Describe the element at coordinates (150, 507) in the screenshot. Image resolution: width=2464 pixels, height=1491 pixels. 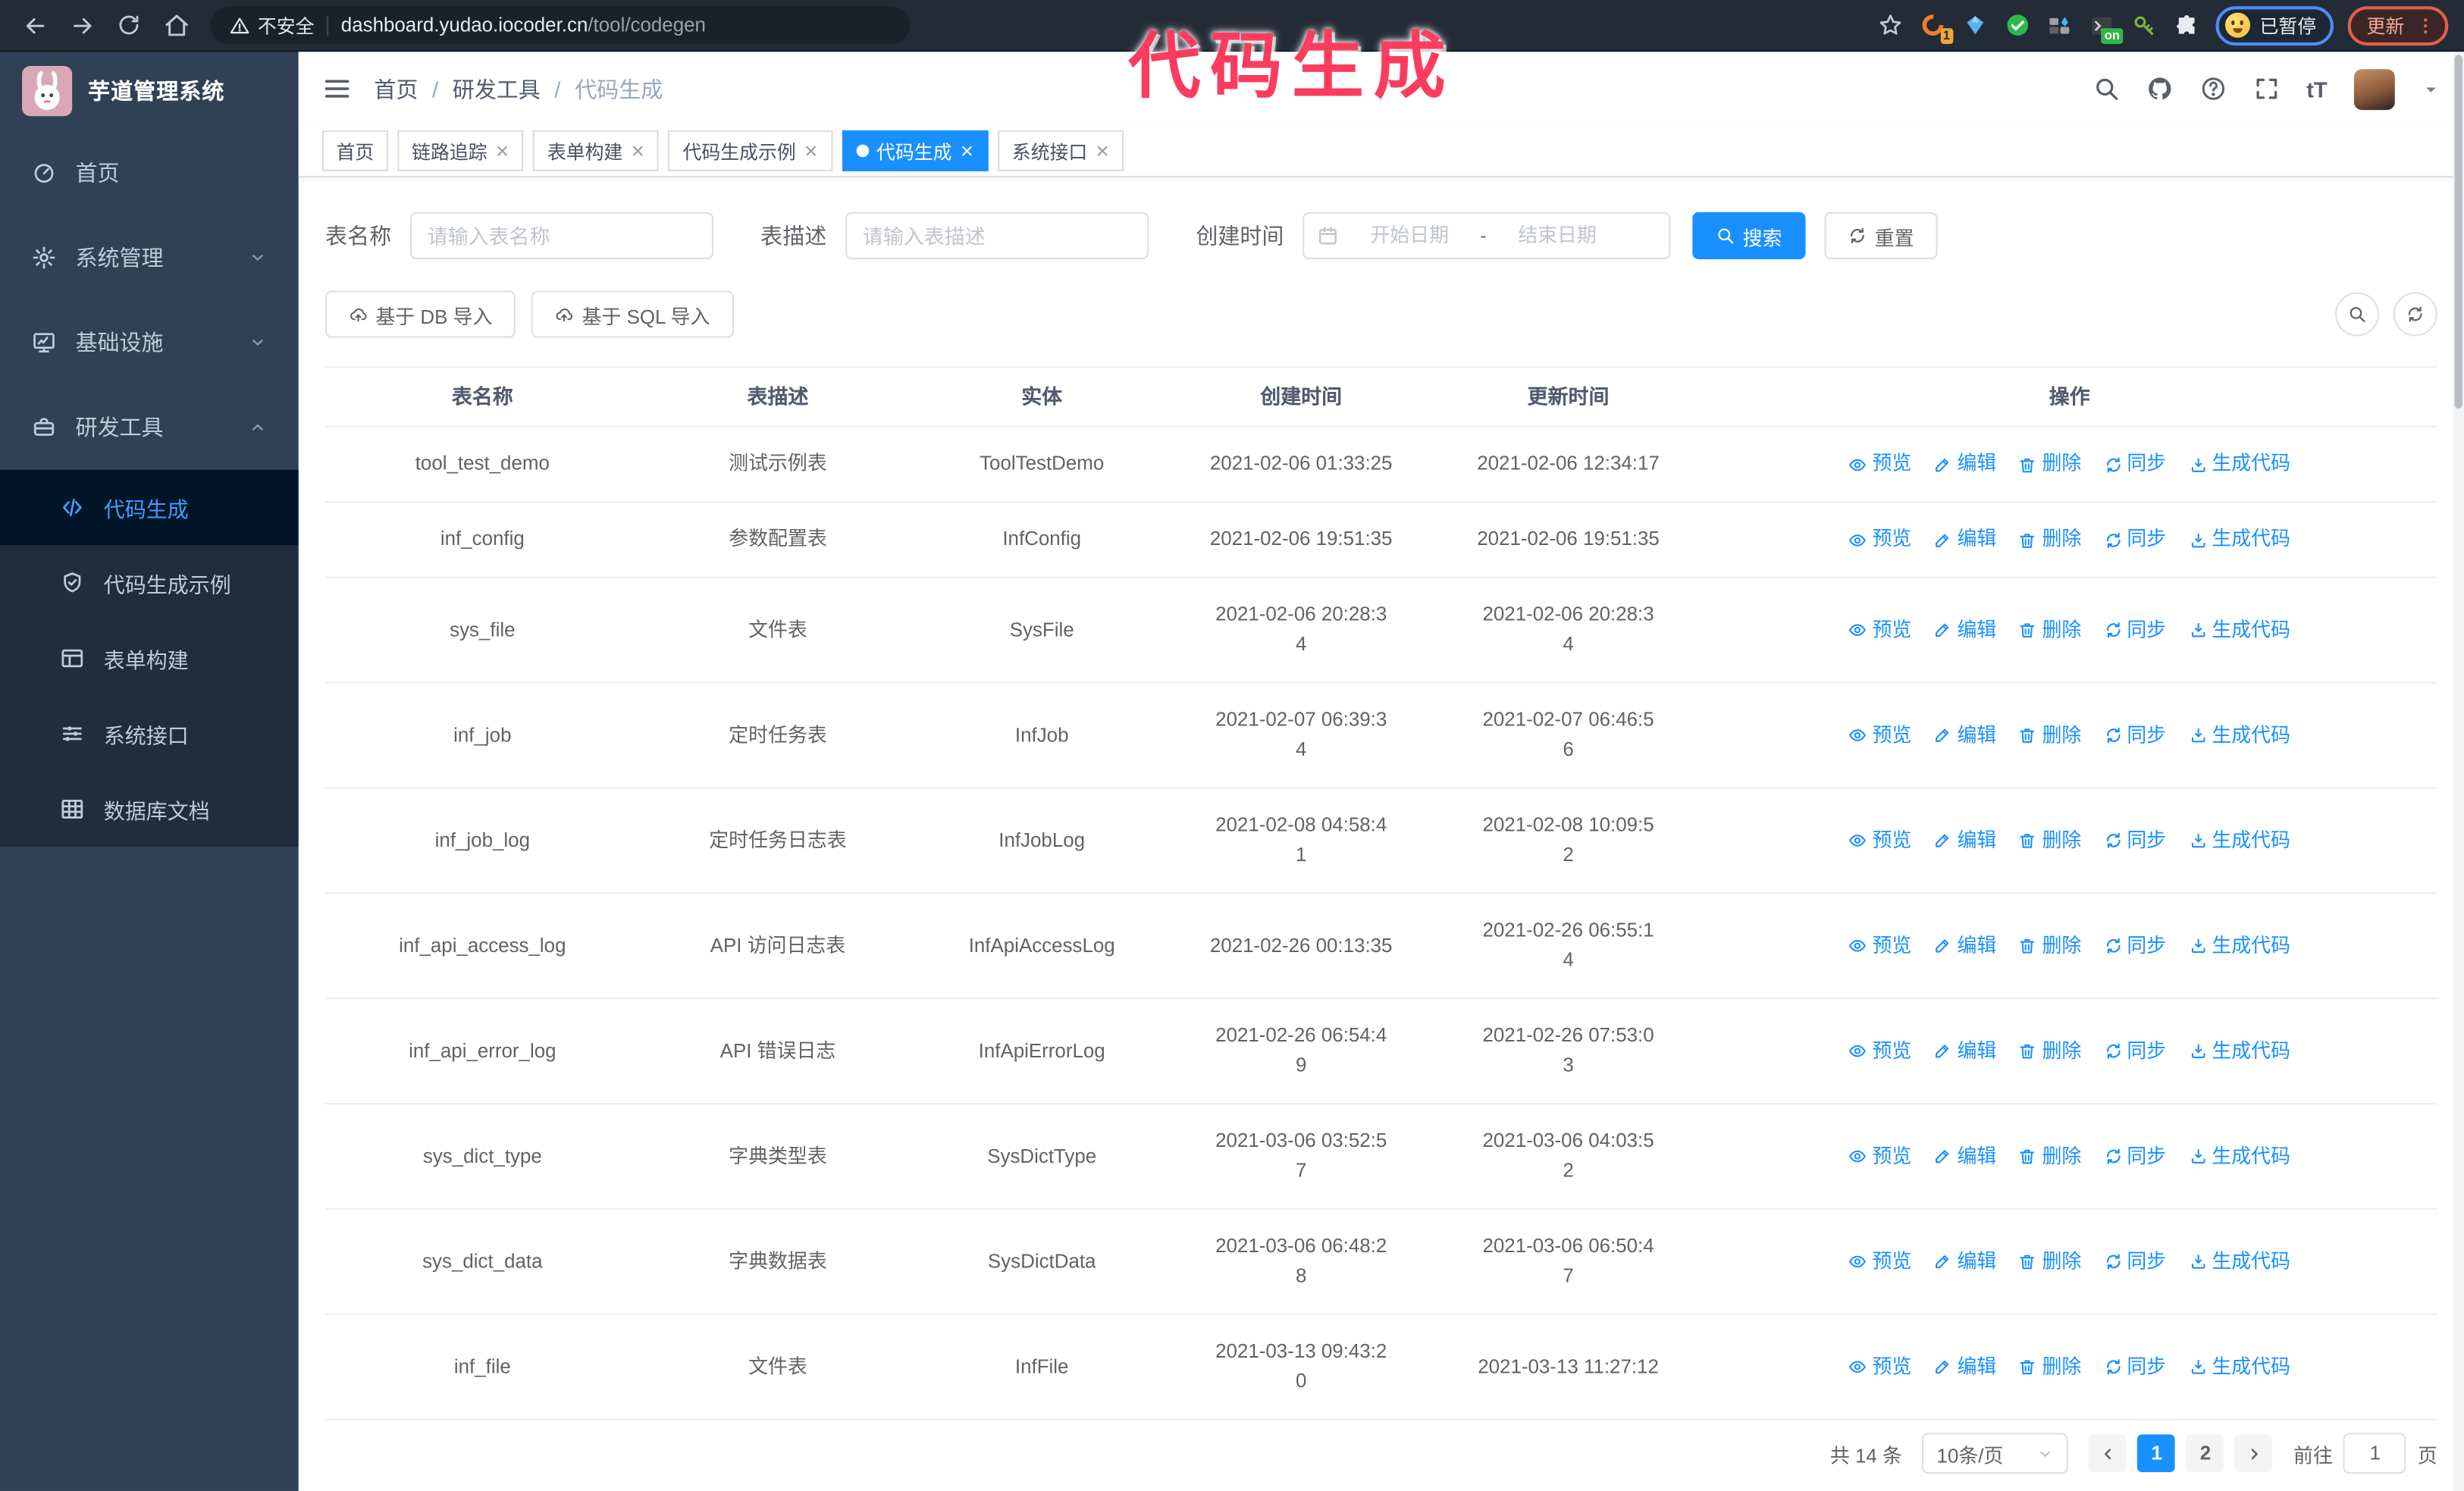
I see `sidebar-item-codegen: 代码生成` at that location.